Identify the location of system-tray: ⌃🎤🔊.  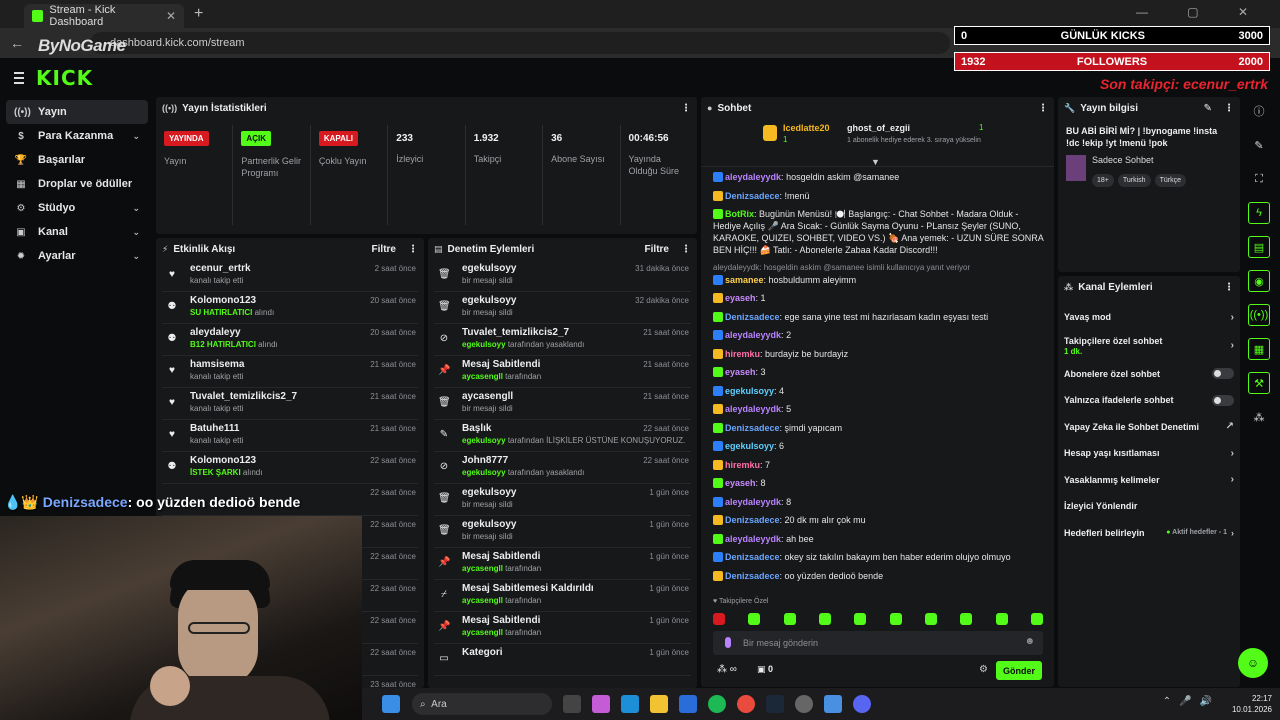
(1191, 701).